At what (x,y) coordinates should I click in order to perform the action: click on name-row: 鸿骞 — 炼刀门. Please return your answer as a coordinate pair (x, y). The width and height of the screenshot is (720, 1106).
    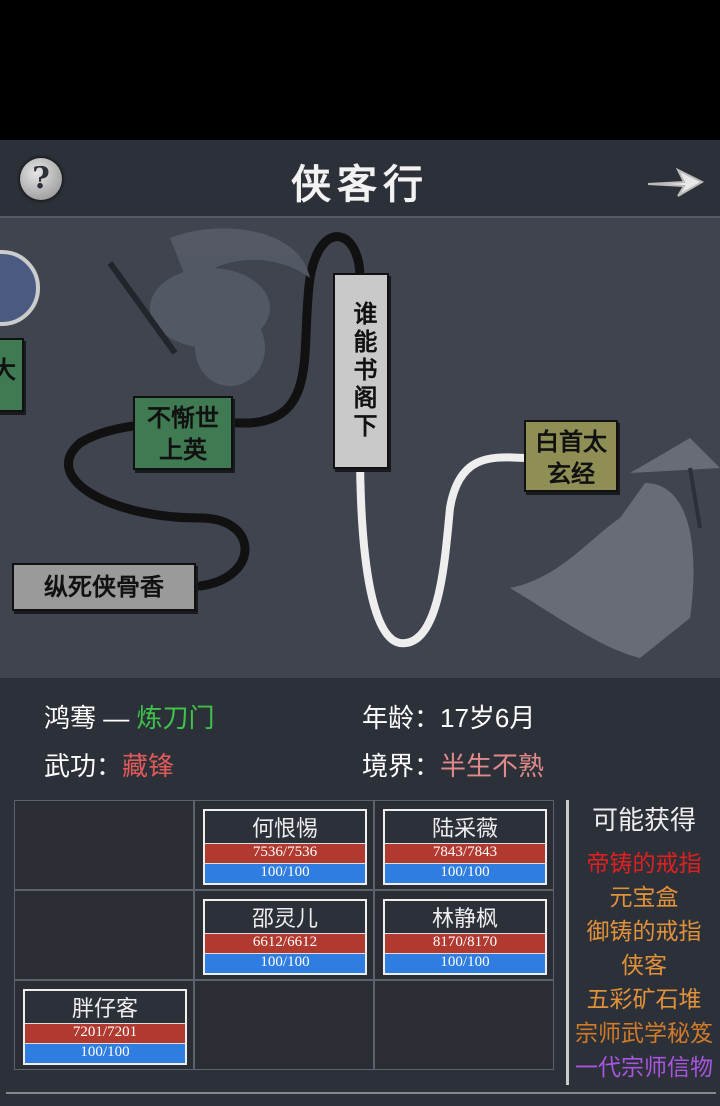
    Looking at the image, I should click on (129, 716).